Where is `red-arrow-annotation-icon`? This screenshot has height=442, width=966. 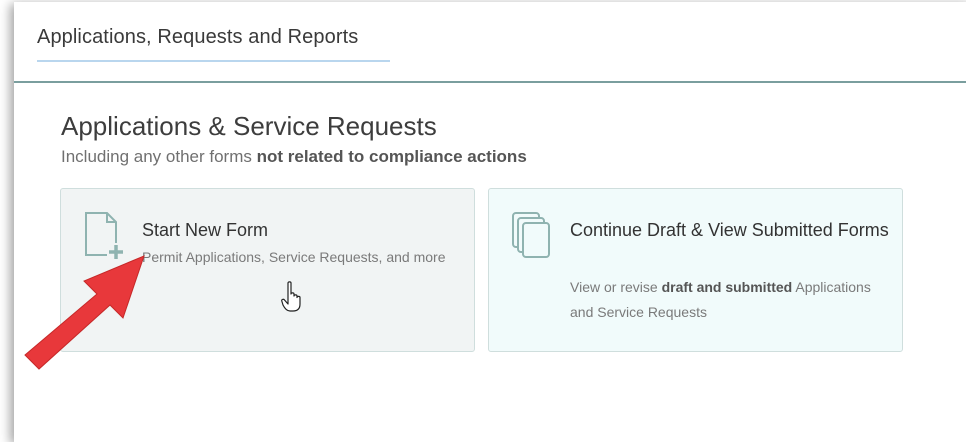
red-arrow-annotation-icon is located at coordinates (84, 312).